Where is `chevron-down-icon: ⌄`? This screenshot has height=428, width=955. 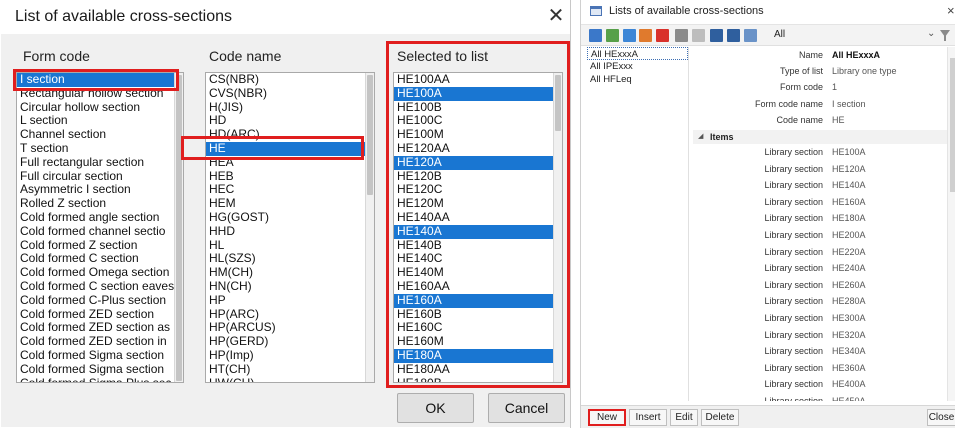
chevron-down-icon: ⌄ is located at coordinates (931, 33).